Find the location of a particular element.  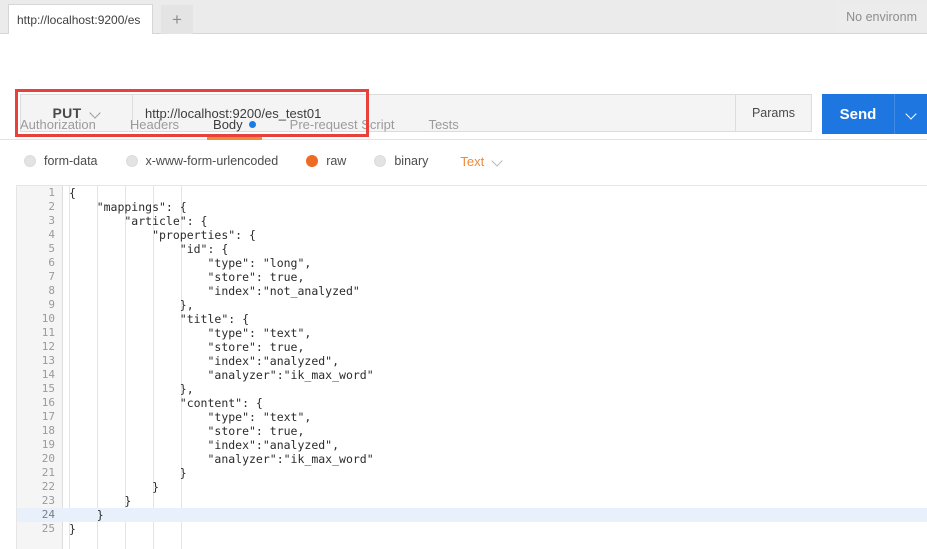

editor-line-number: 20 is located at coordinates (48, 458).